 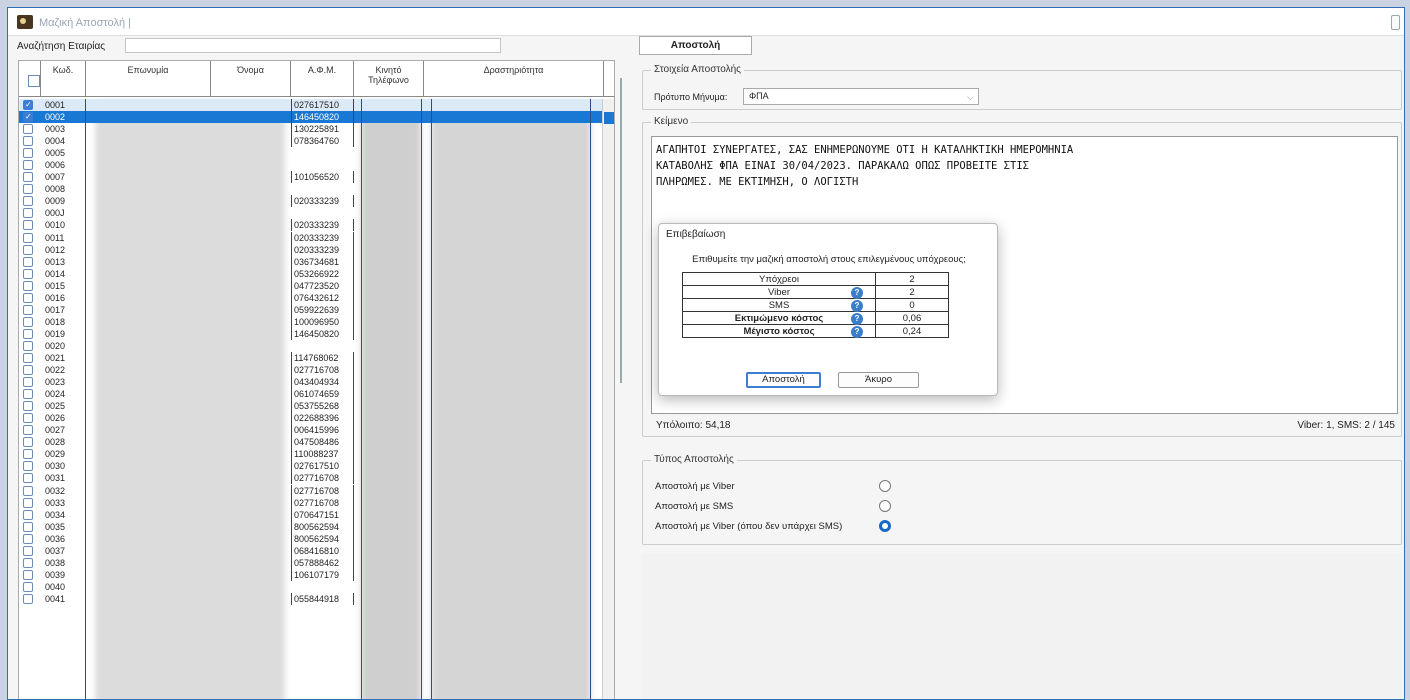 What do you see at coordinates (316, 454) in the screenshot?
I see `table-row: 0029 110088237` at bounding box center [316, 454].